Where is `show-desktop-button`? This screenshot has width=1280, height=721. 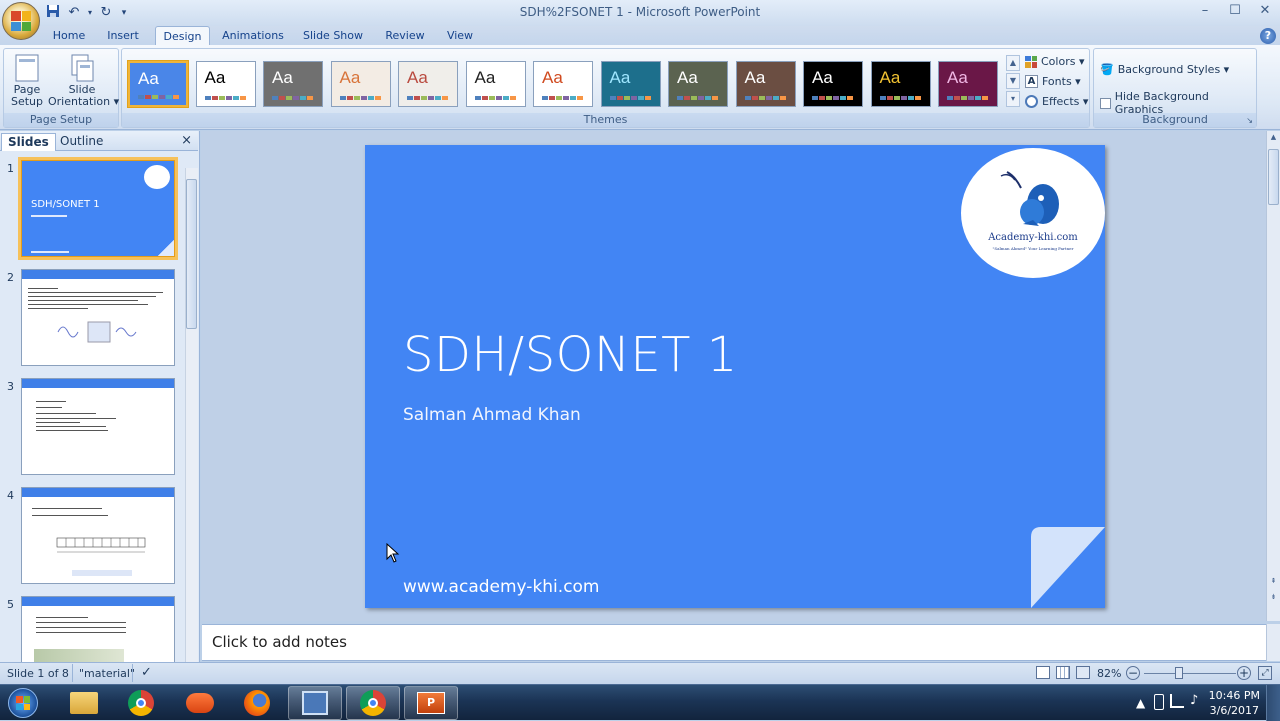
show-desktop-button is located at coordinates (1273, 703).